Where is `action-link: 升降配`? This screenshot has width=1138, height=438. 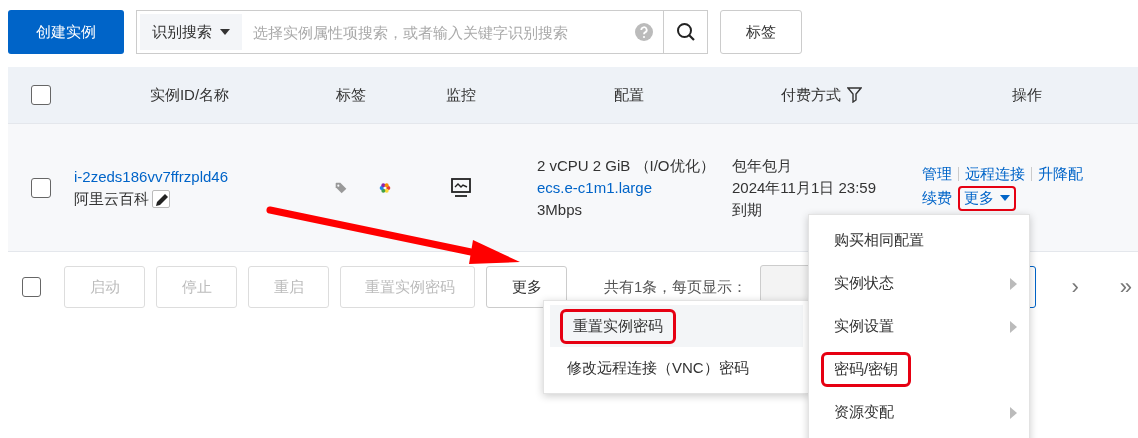
action-link: 升降配 is located at coordinates (1060, 174).